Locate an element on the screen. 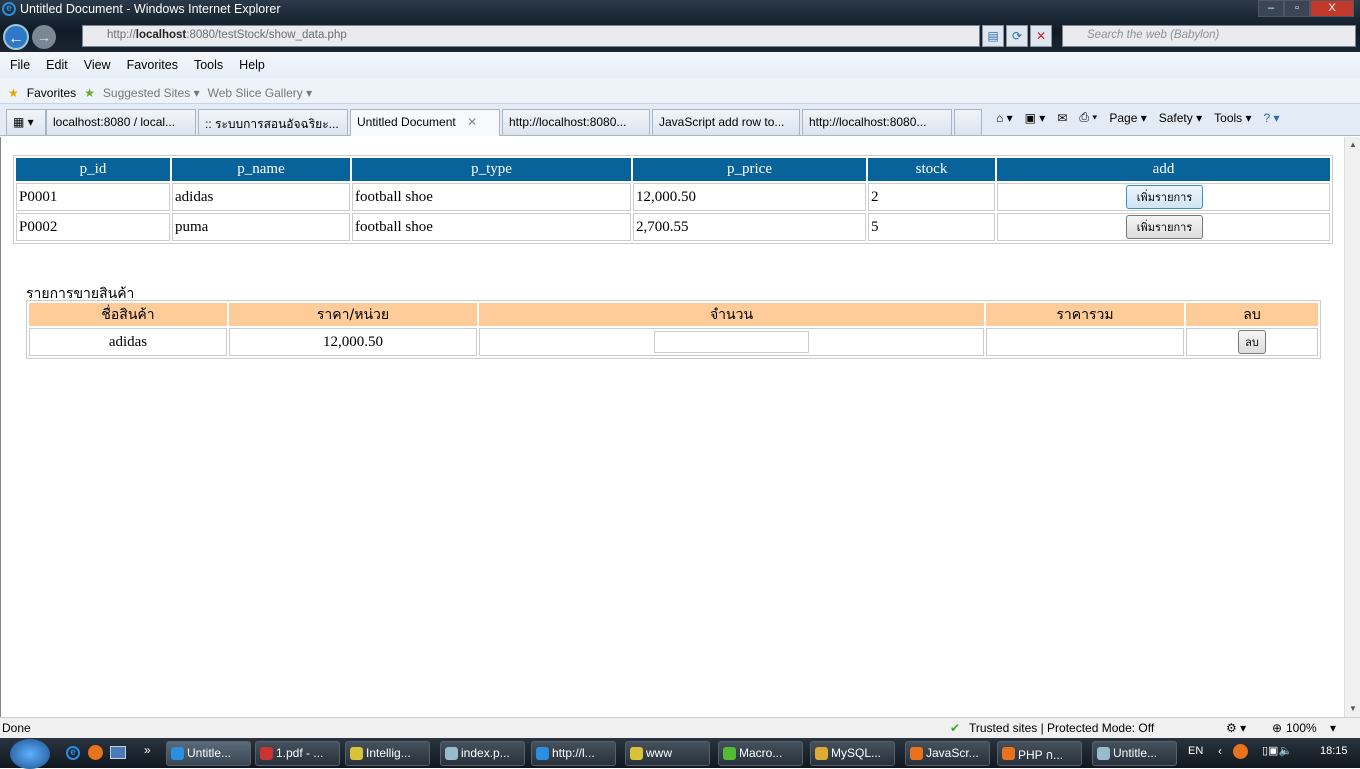 This screenshot has width=1360, height=769. url-path: :8080/testStock/show_data.php is located at coordinates (266, 35).